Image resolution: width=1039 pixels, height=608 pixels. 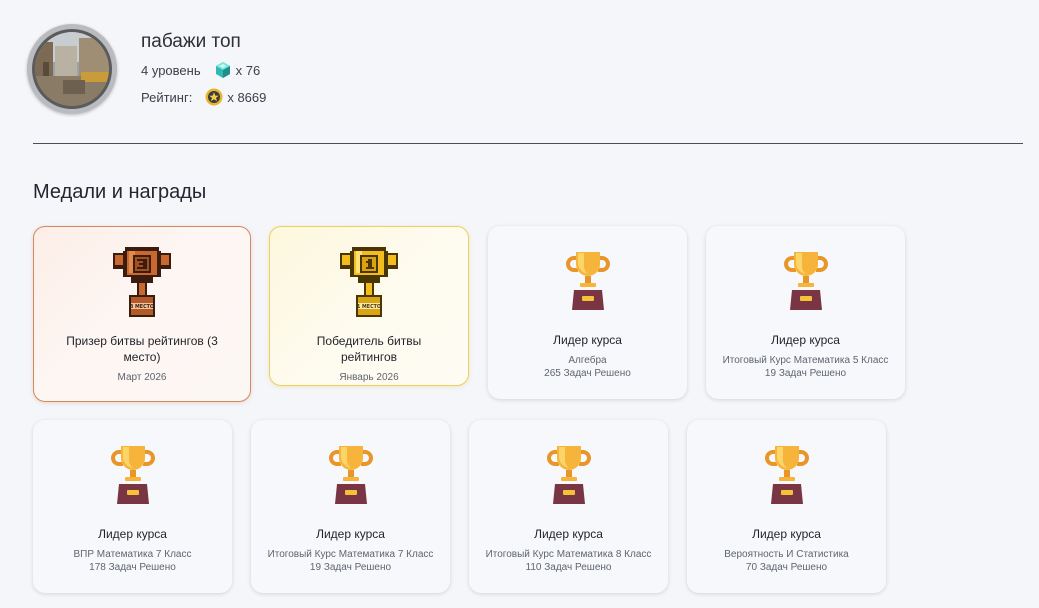 What do you see at coordinates (587, 373) in the screenshot?
I see `tasks-solved: 265 Задач Решено` at bounding box center [587, 373].